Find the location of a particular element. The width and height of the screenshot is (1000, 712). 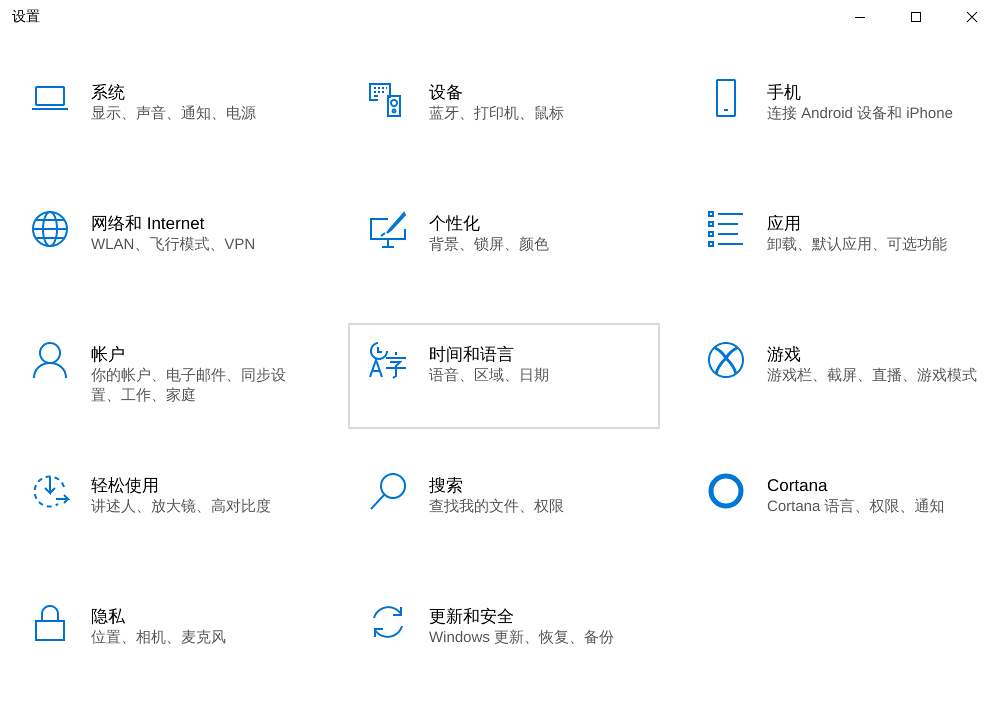

list-icon is located at coordinates (726, 229).